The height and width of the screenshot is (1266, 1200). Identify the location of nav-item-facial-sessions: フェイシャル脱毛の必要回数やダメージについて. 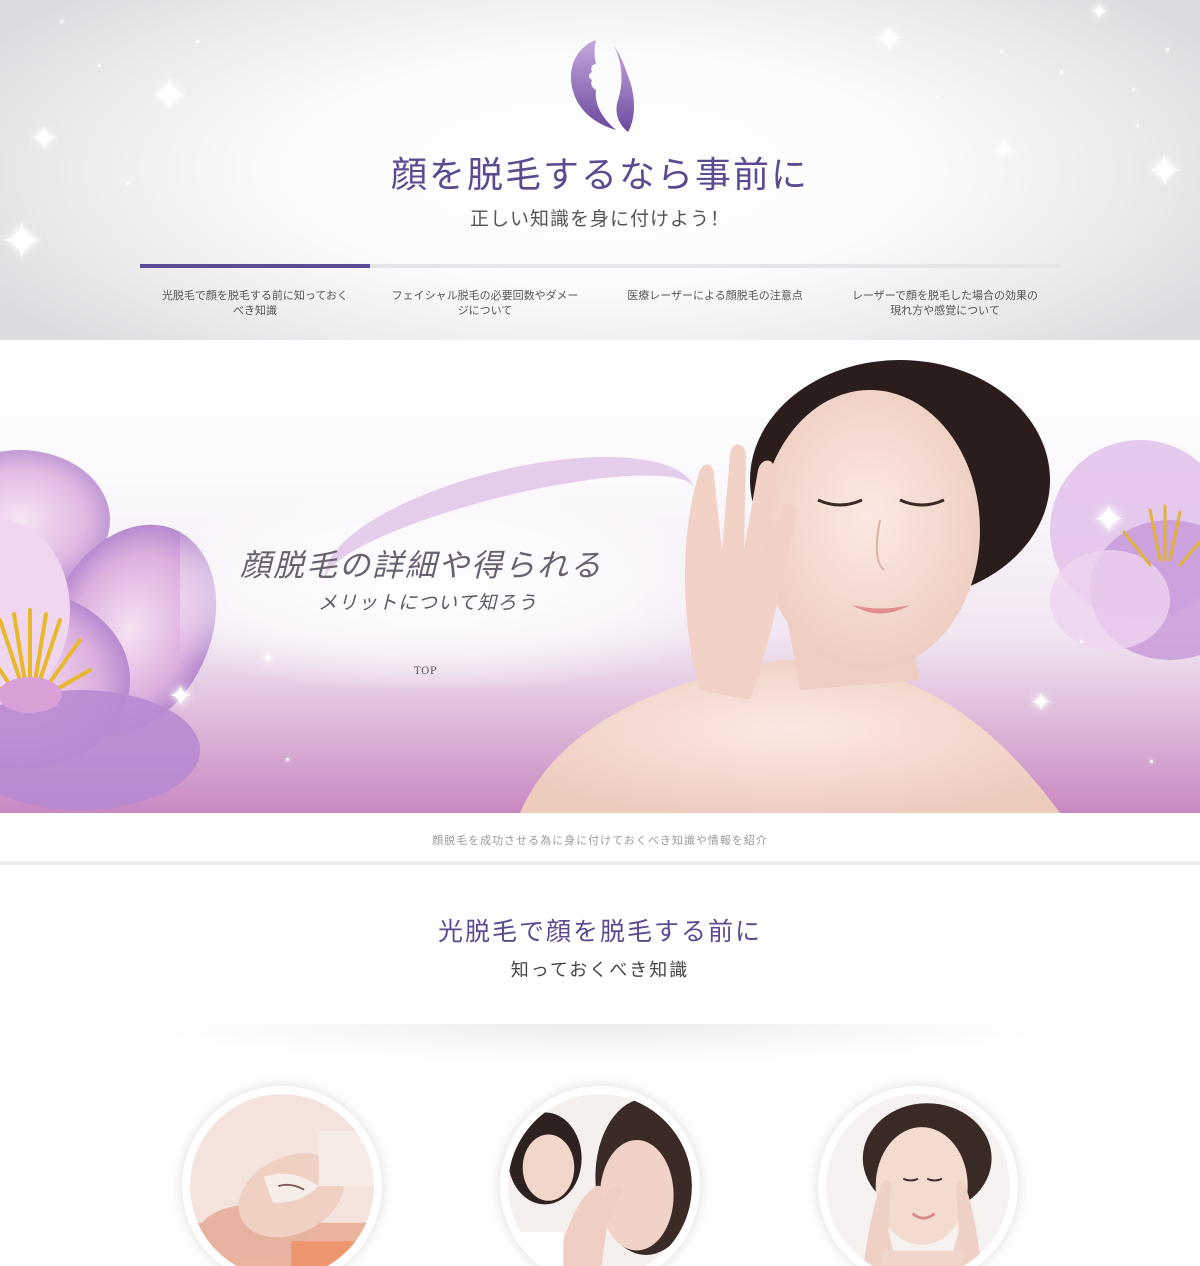
(485, 303).